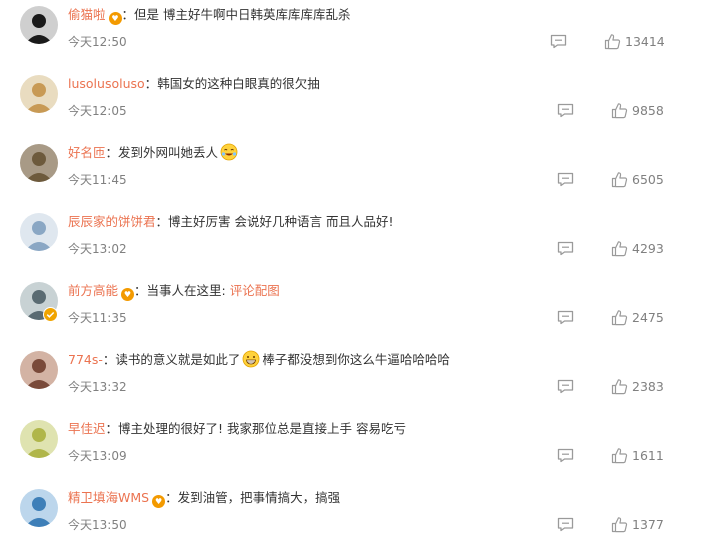  Describe the element at coordinates (112, 221) in the screenshot. I see `username-link: 辰辰家的饼饼君` at that location.